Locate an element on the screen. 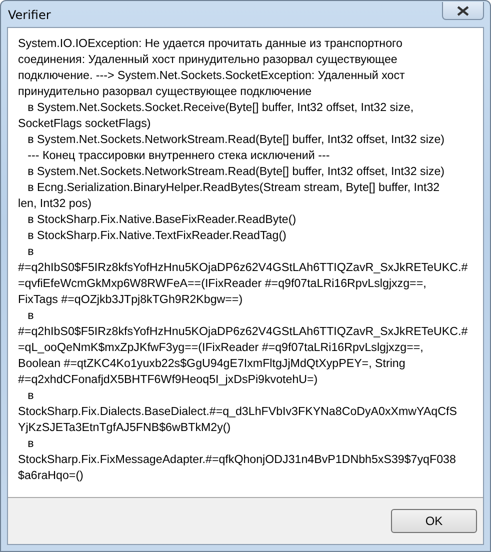  message-line: в StockSharp.Fix.Native.BaseFixReader.ReadByte() is located at coordinates (162, 220).